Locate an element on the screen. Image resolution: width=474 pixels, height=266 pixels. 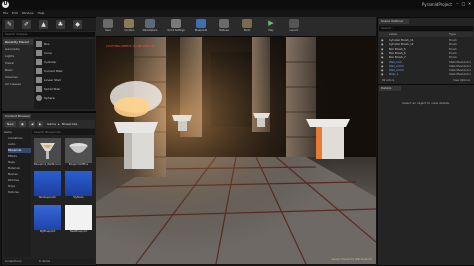
category-basic: Basic is located at coordinates (18, 70).